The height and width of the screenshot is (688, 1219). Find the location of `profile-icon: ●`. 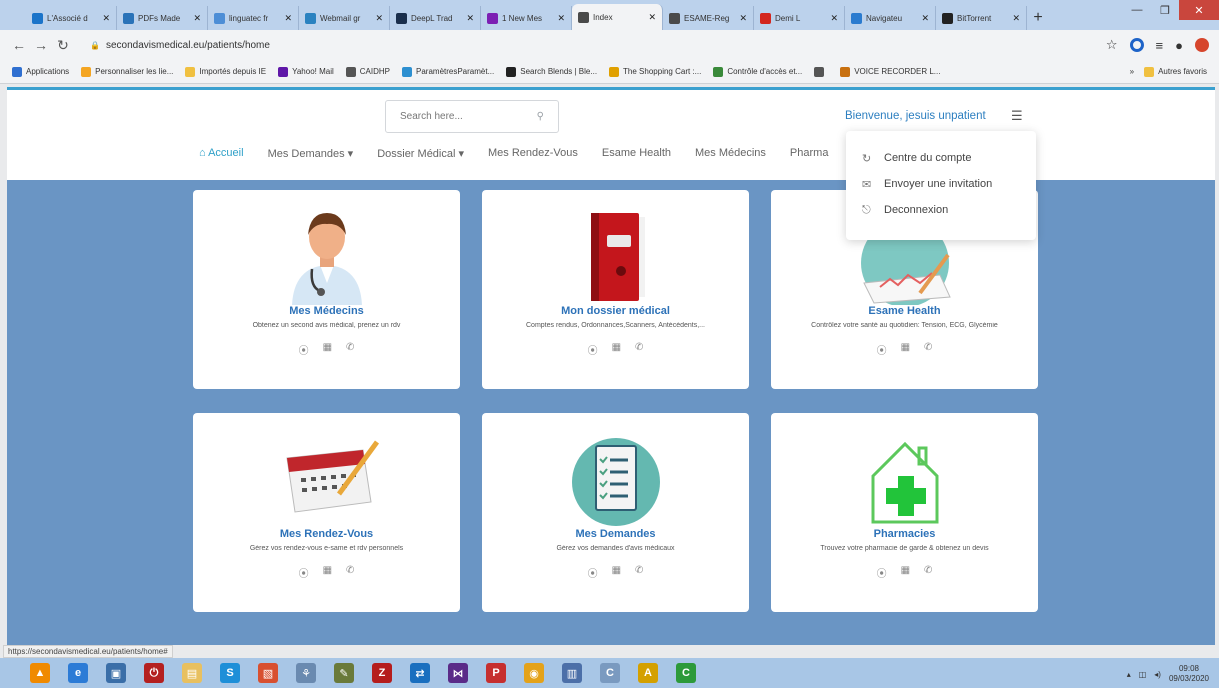

profile-icon: ● is located at coordinates (1179, 45).